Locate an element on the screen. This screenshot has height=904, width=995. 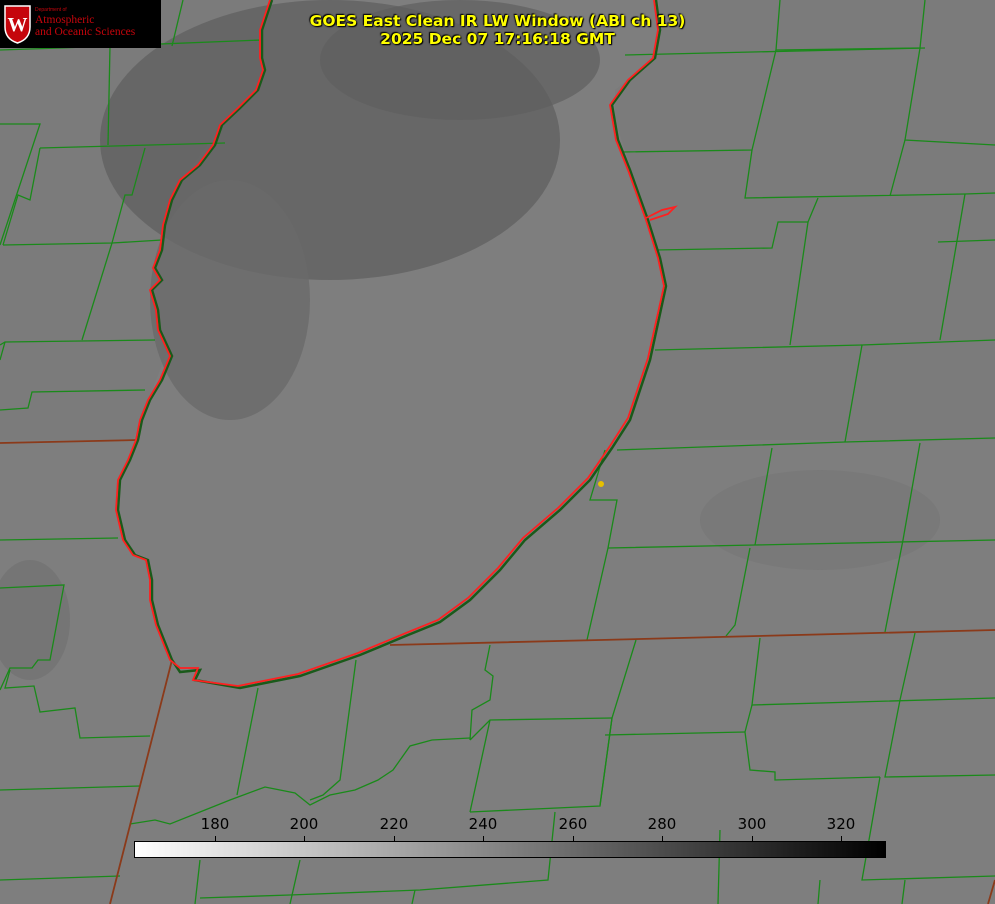
title-product: GOES East Clean IR LW Window (ABI ch 13) is located at coordinates (497, 21).